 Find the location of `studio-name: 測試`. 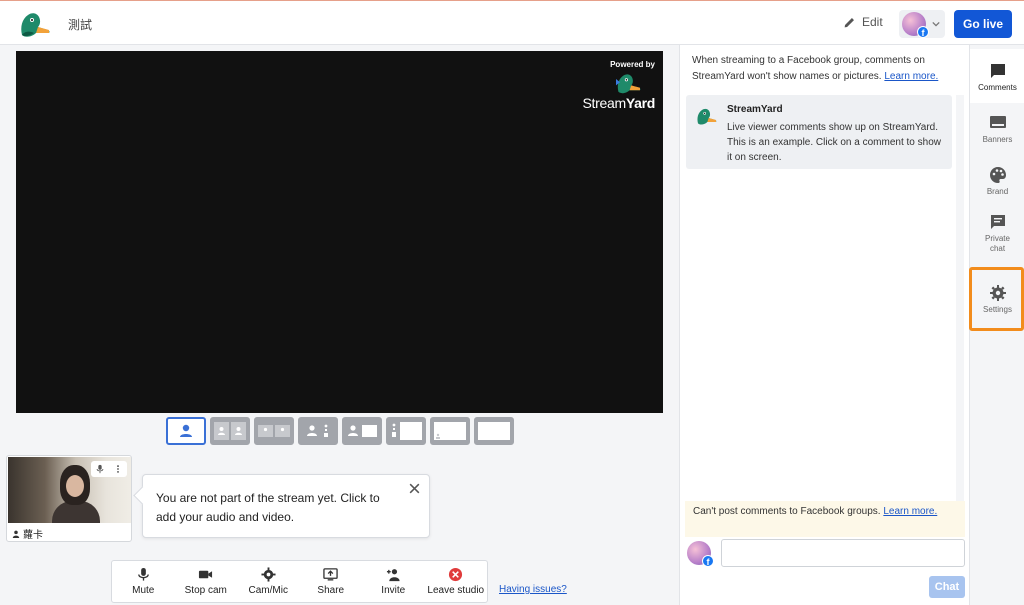

studio-name: 測試 is located at coordinates (80, 25).